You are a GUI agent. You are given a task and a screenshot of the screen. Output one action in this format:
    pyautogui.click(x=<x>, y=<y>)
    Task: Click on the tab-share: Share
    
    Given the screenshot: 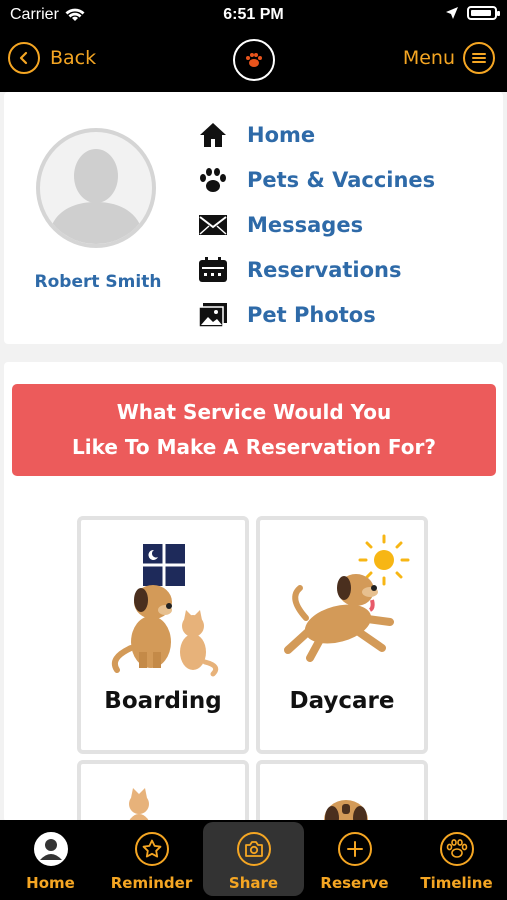 What is the action you would take?
    pyautogui.click(x=253, y=860)
    